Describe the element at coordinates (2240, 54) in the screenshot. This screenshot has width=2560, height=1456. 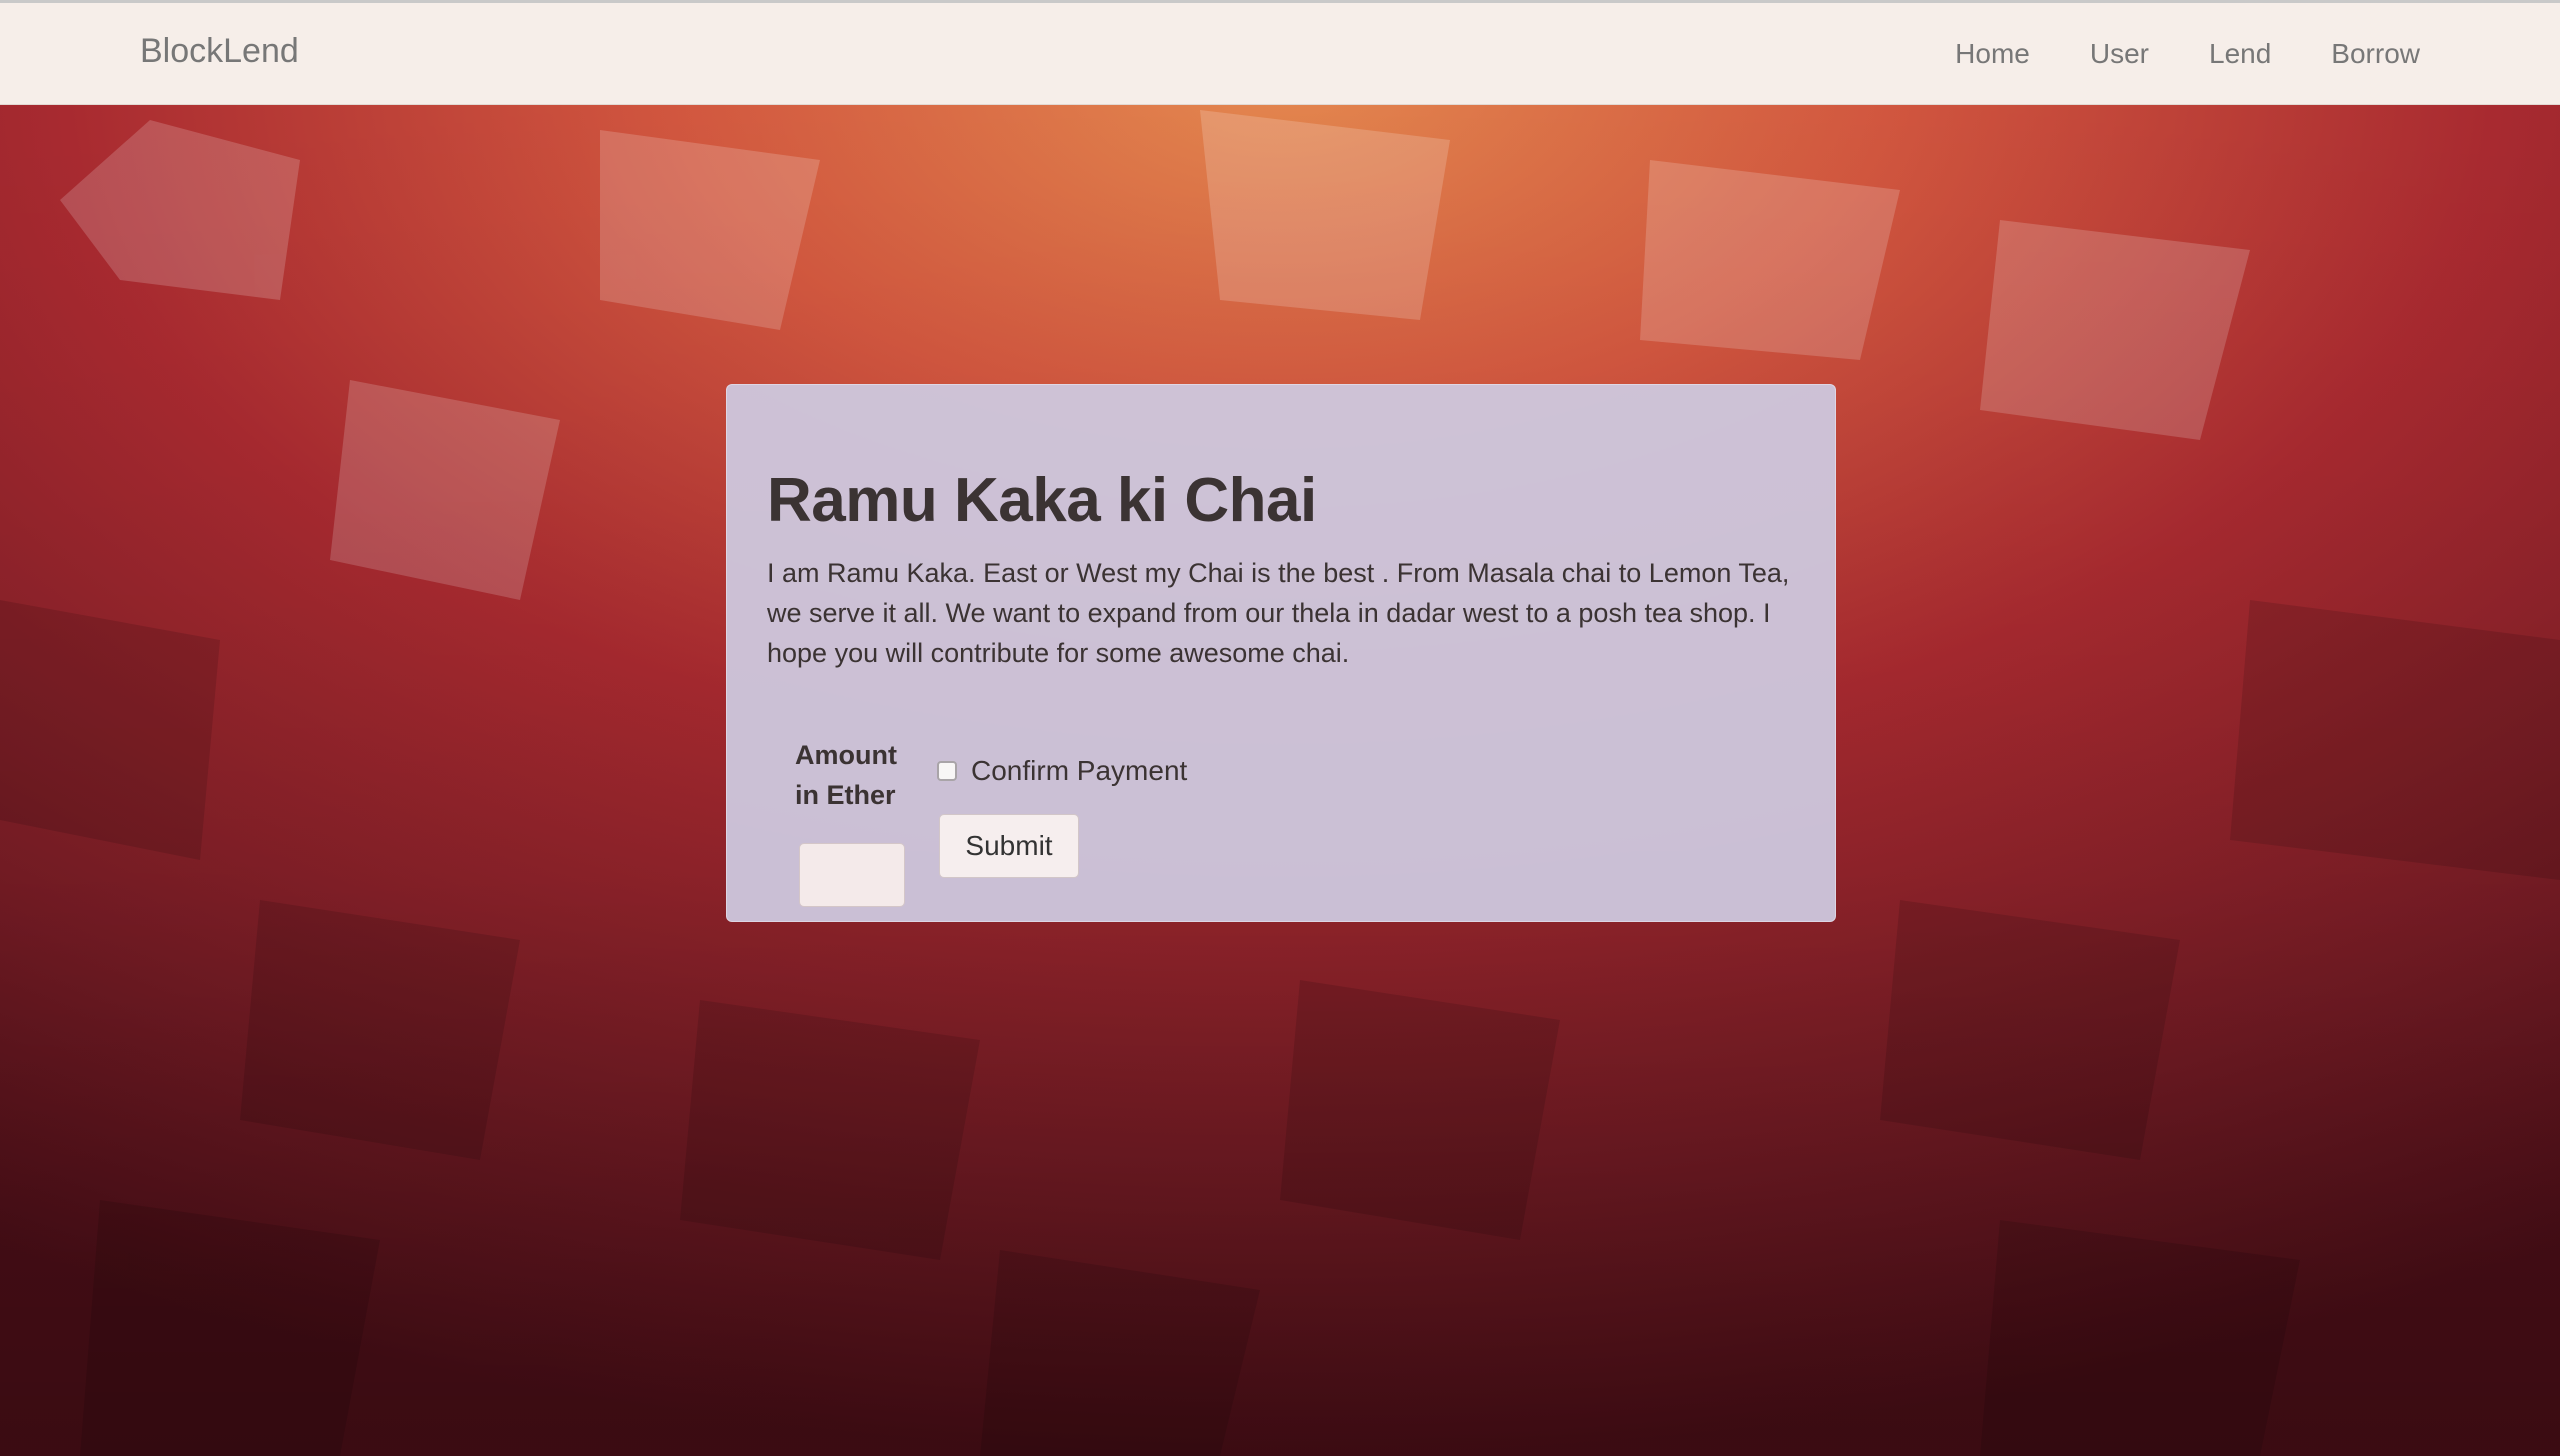
I see `nav-link-lend: Lend` at that location.